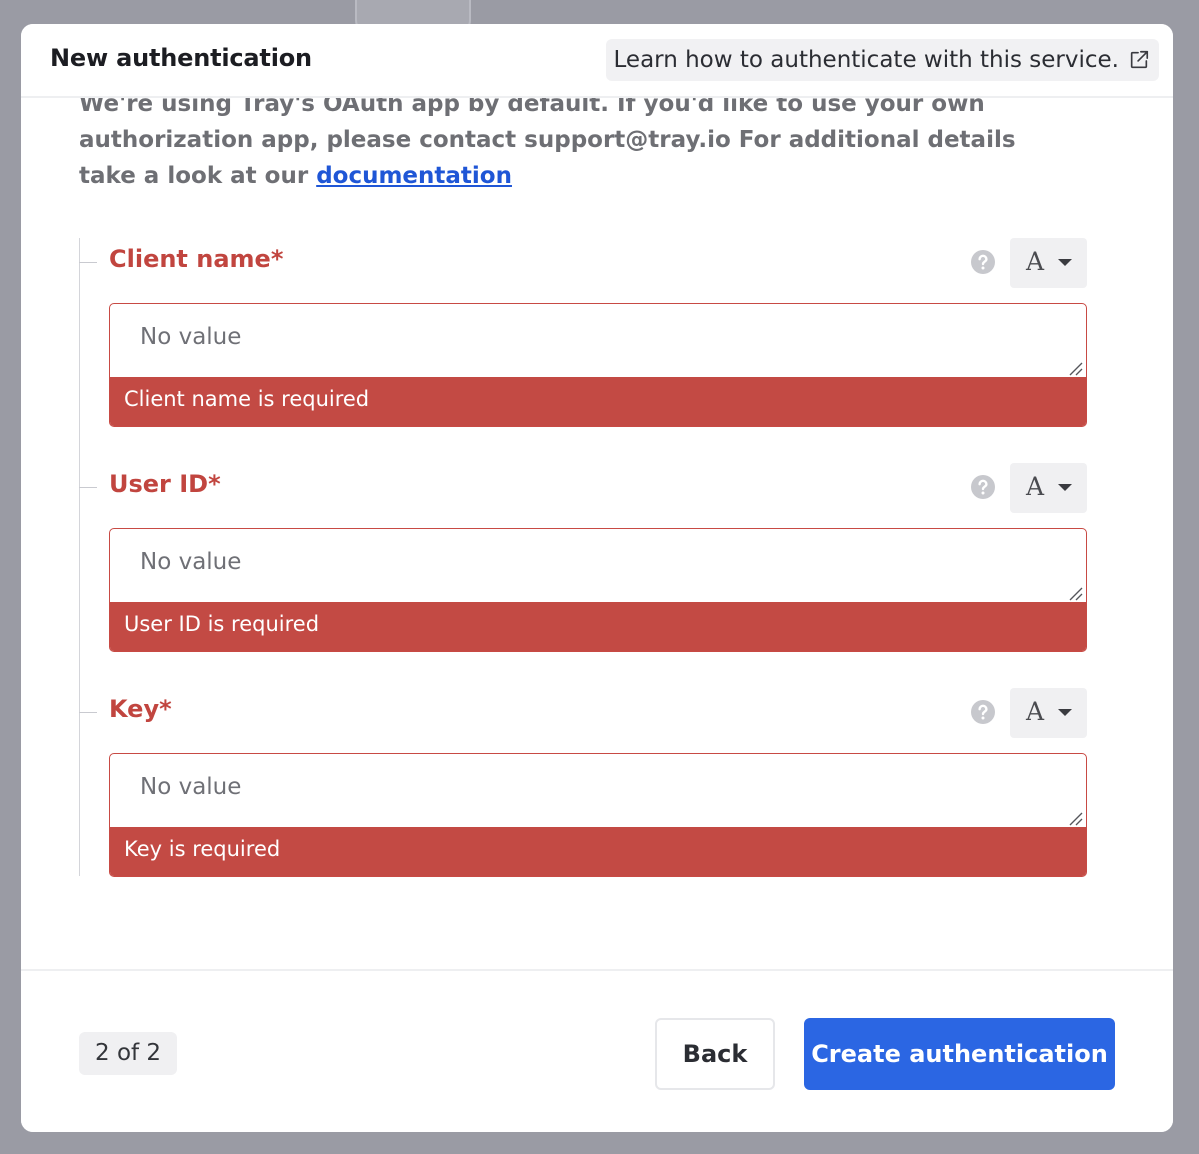 Image resolution: width=1199 pixels, height=1154 pixels. Describe the element at coordinates (598, 365) in the screenshot. I see `client-name-input: No value Client name is required` at that location.